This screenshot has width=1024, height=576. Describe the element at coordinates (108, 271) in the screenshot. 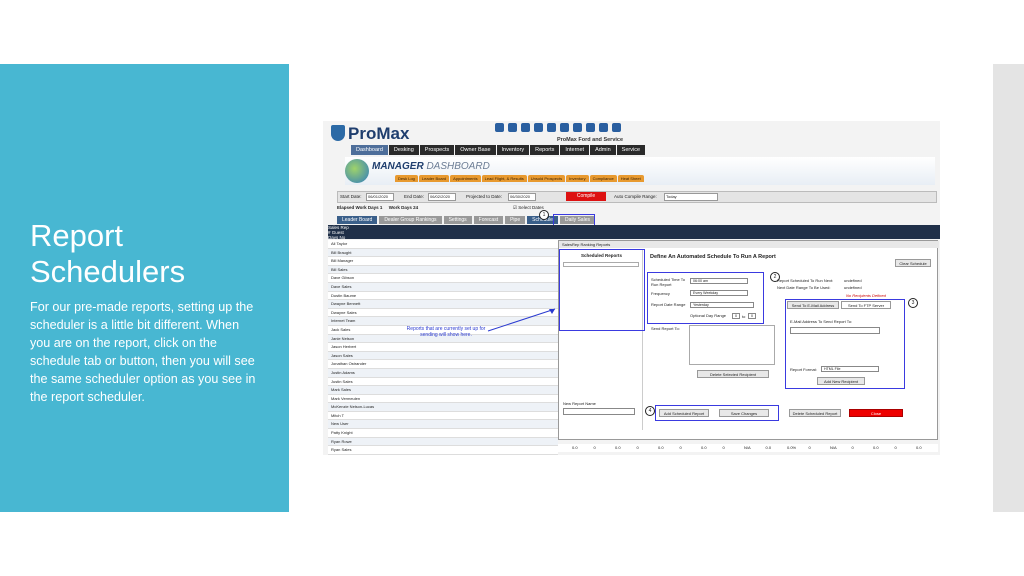

I see `slide-title-line: Schedulers` at that location.